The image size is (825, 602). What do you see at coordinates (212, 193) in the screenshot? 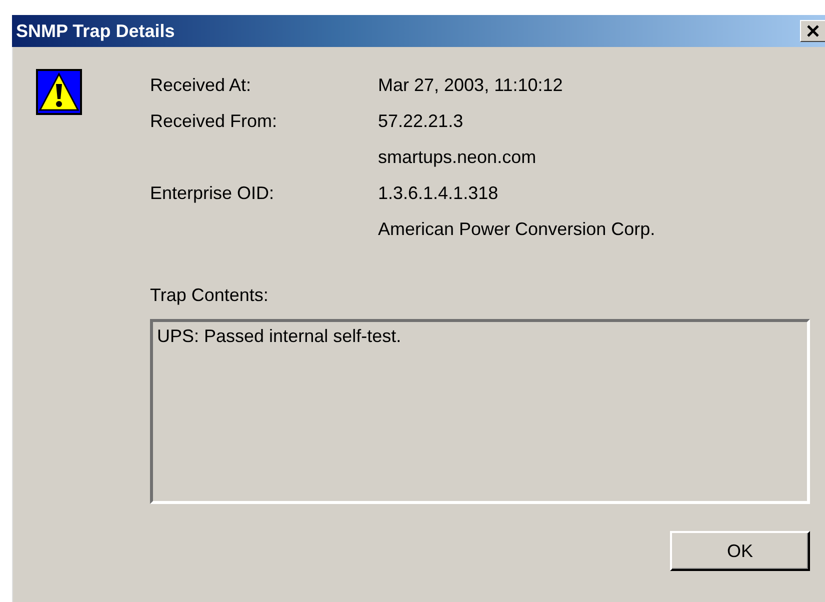
I see `field-label: Enterprise OID:` at bounding box center [212, 193].